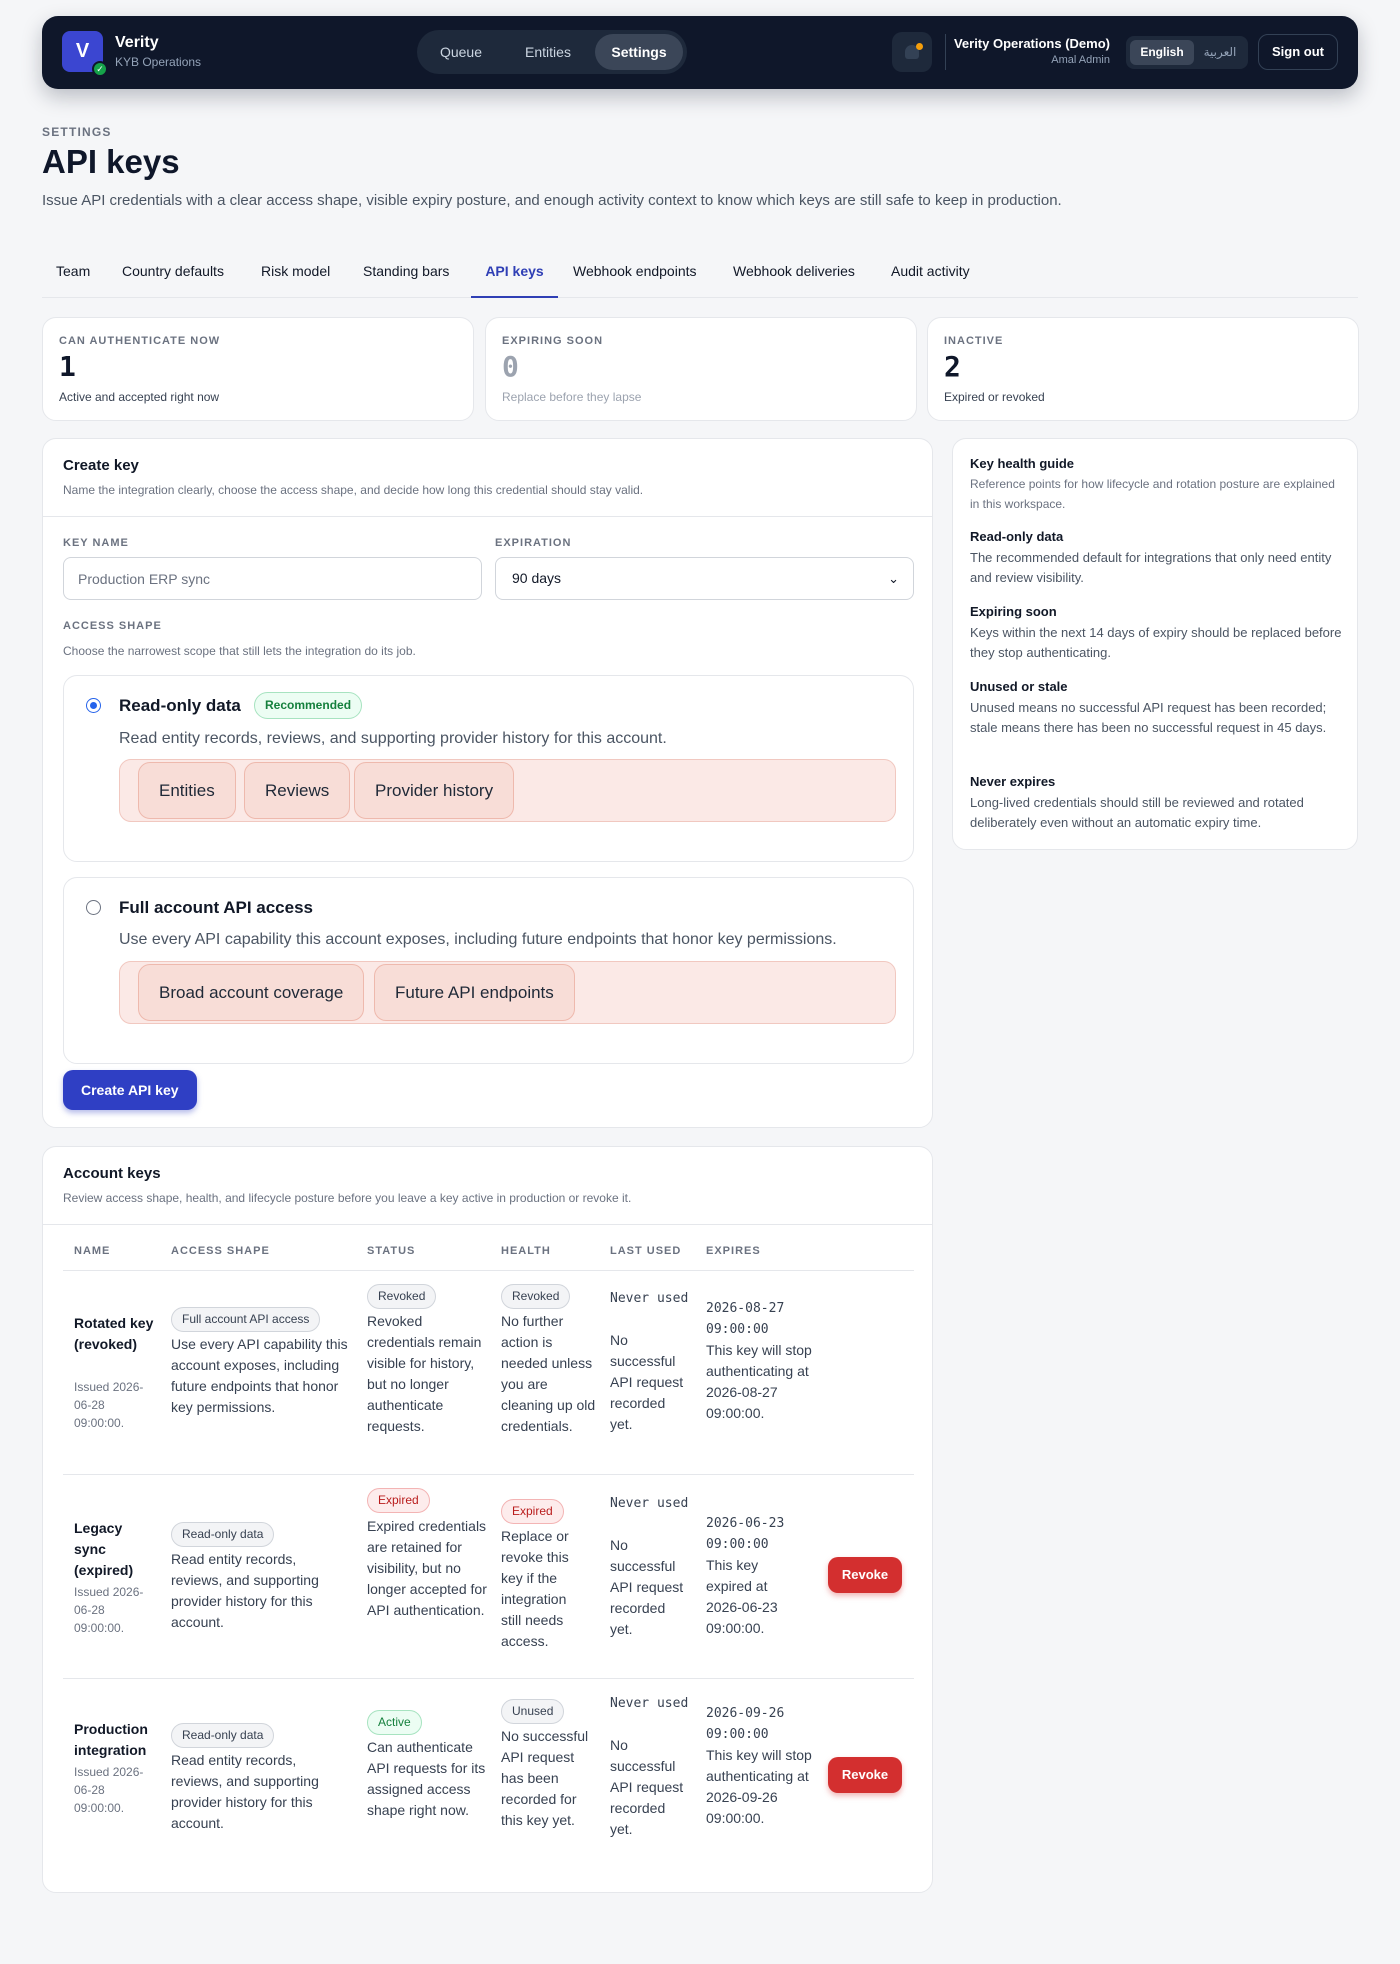  I want to click on card-title: Create key, so click(101, 465).